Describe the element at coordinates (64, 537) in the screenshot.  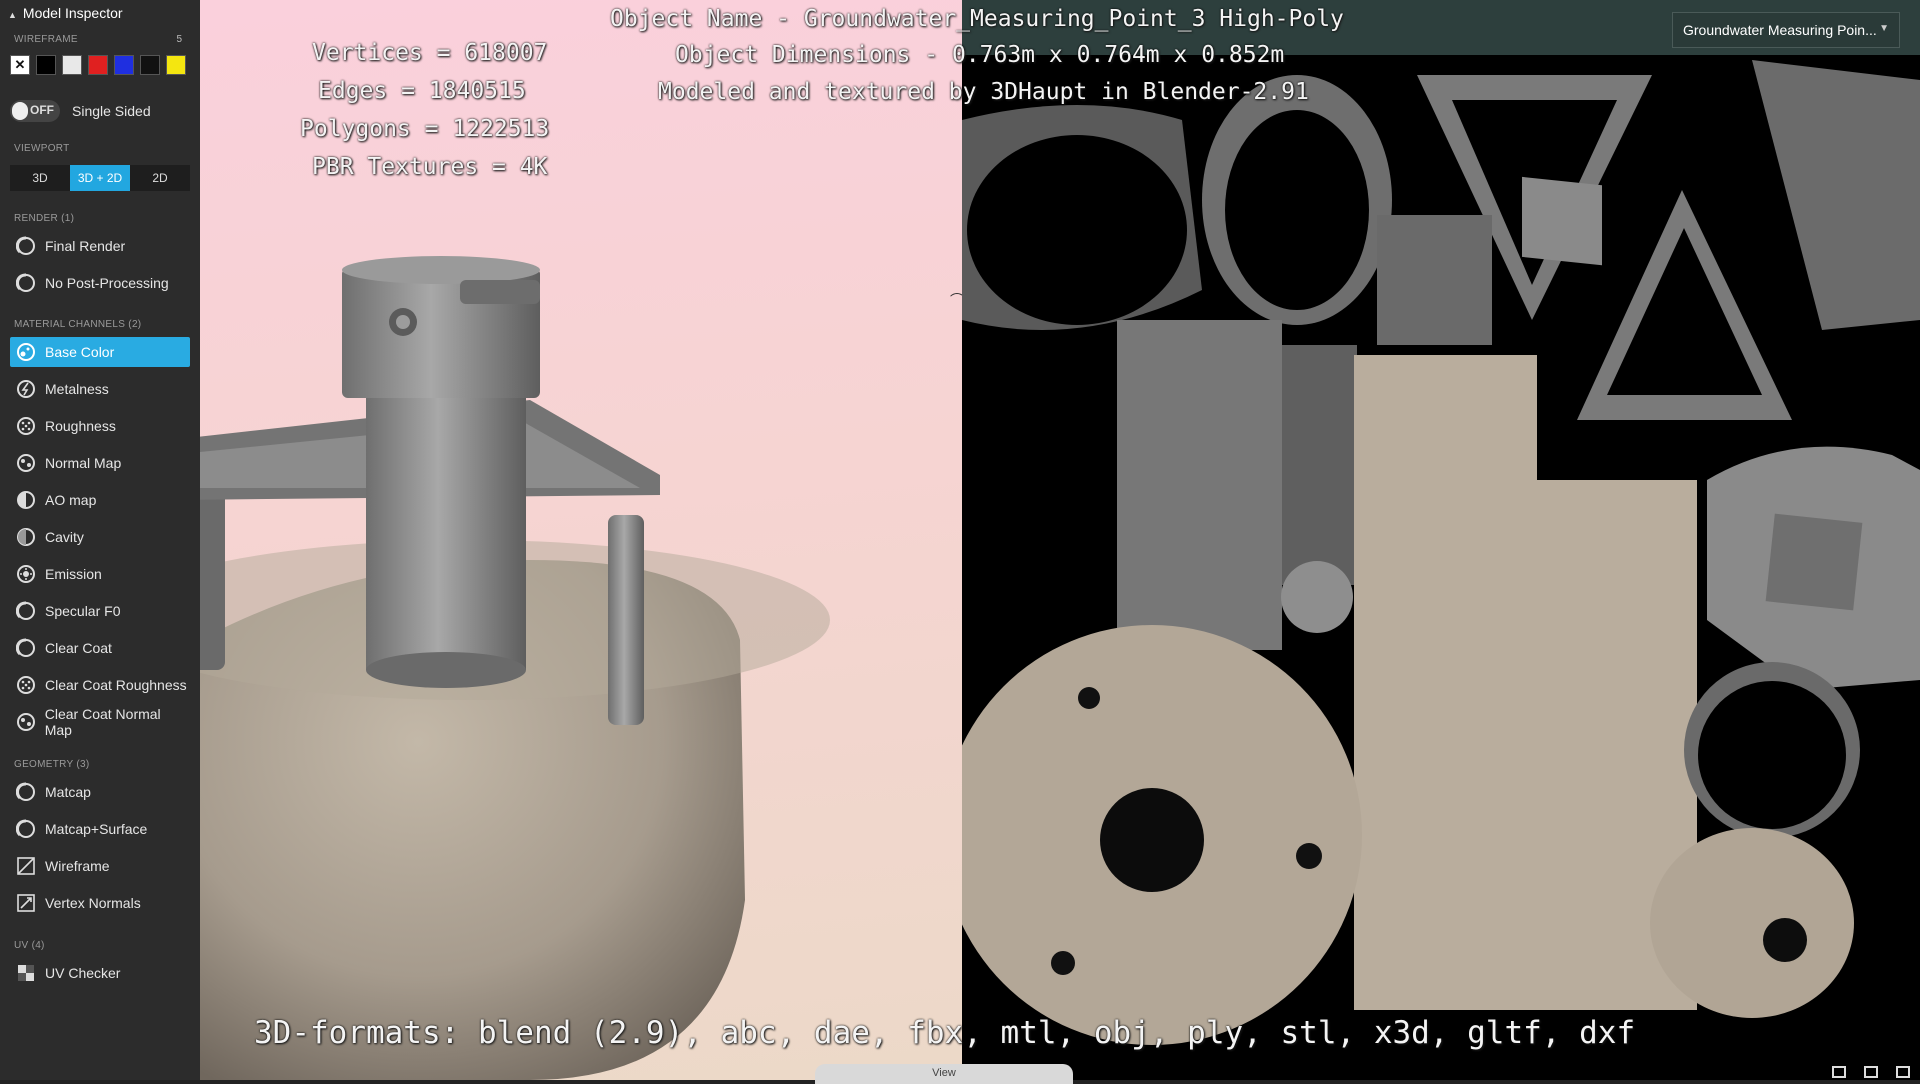
I see `menu-label: Cavity` at that location.